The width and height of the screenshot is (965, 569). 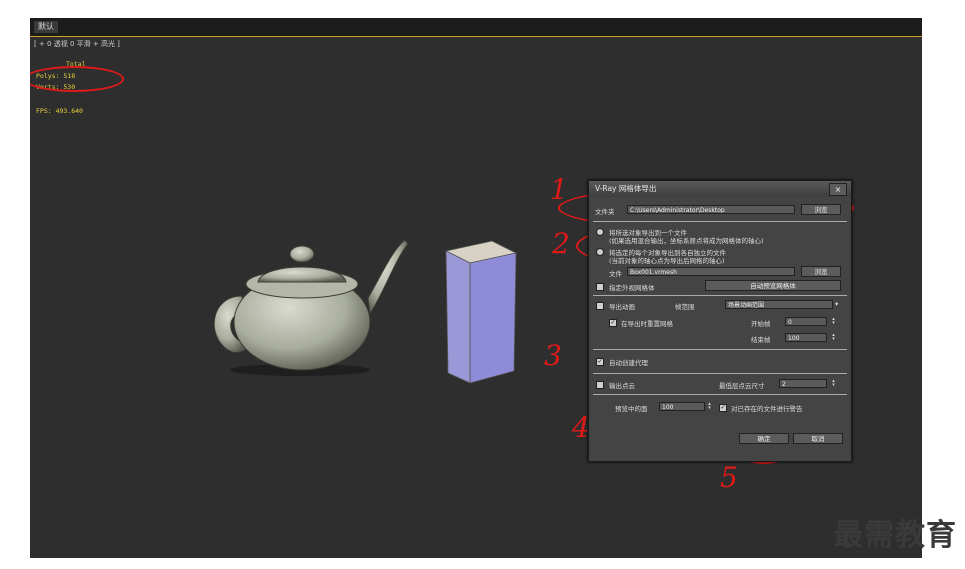 I want to click on cancel-button: 取消, so click(x=818, y=438).